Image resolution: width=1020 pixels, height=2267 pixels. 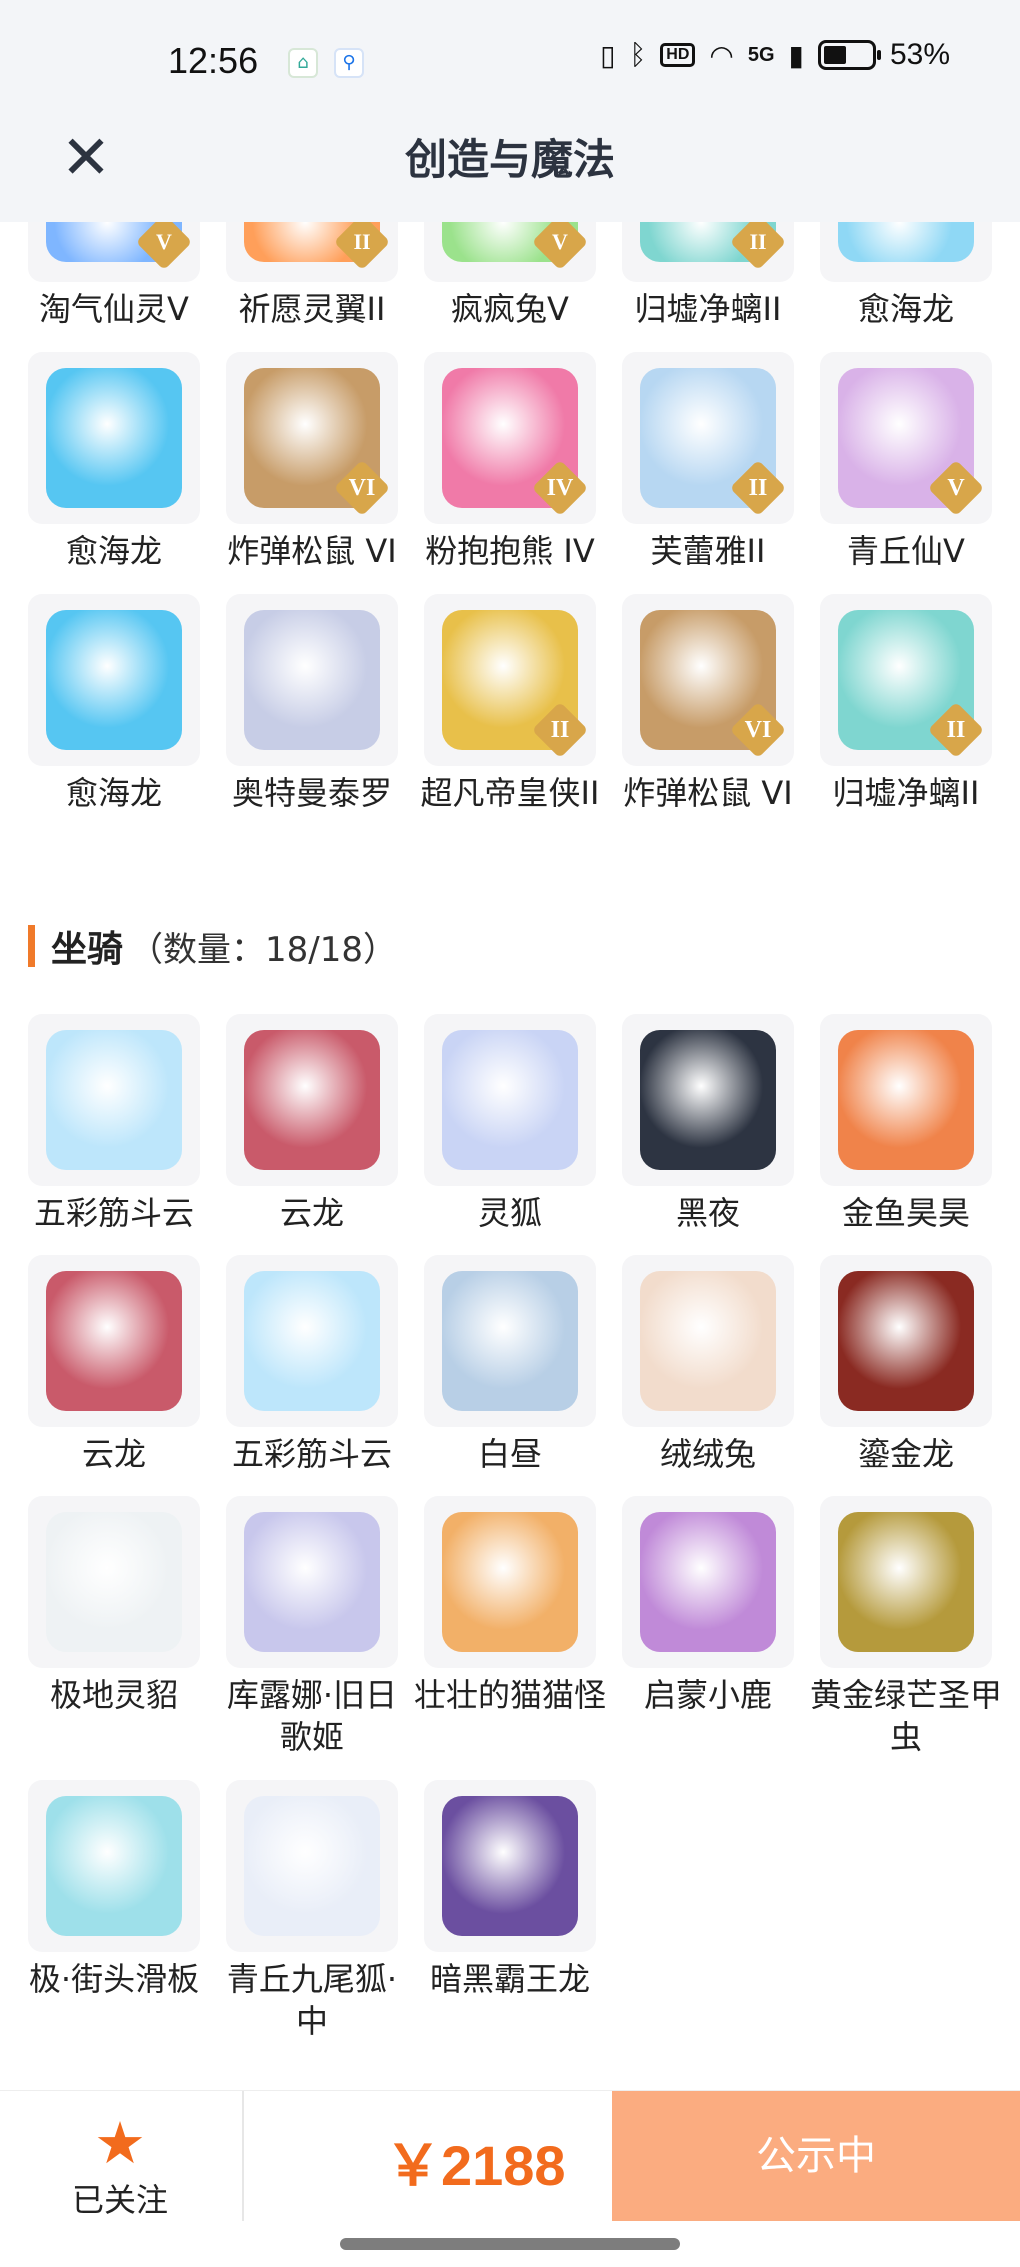 I want to click on mount-item: 青丘九尾狐·中, so click(x=312, y=1911).